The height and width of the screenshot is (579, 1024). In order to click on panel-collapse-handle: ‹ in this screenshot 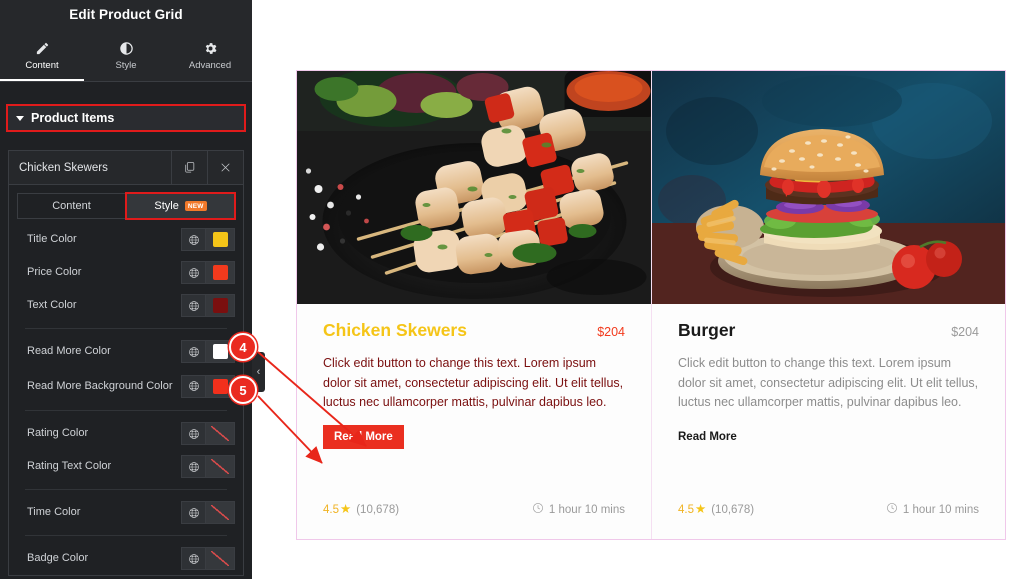, I will do `click(258, 372)`.